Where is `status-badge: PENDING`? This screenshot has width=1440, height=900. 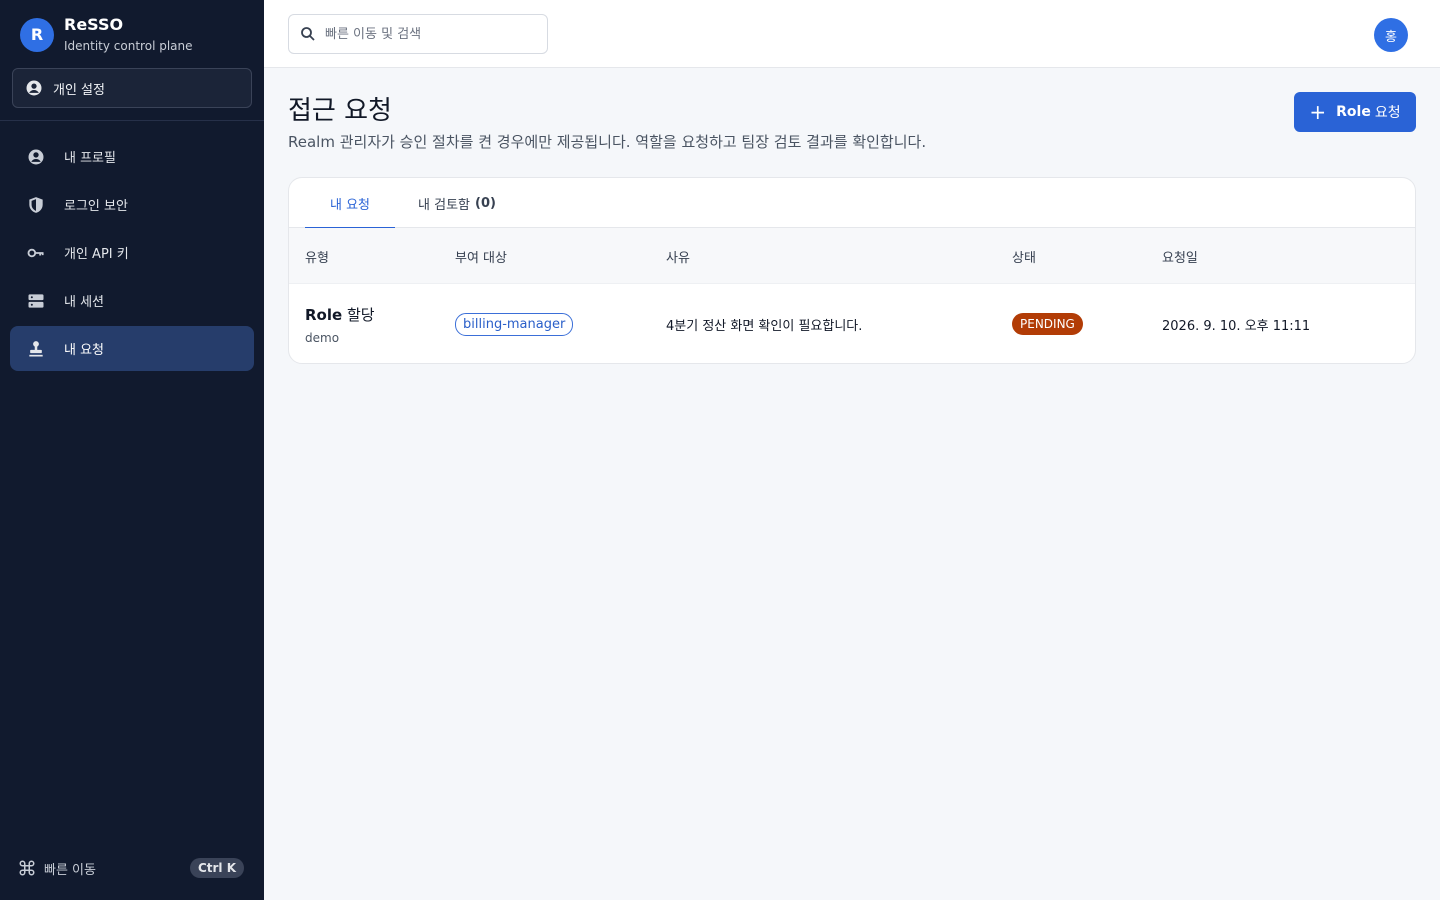
status-badge: PENDING is located at coordinates (1047, 324).